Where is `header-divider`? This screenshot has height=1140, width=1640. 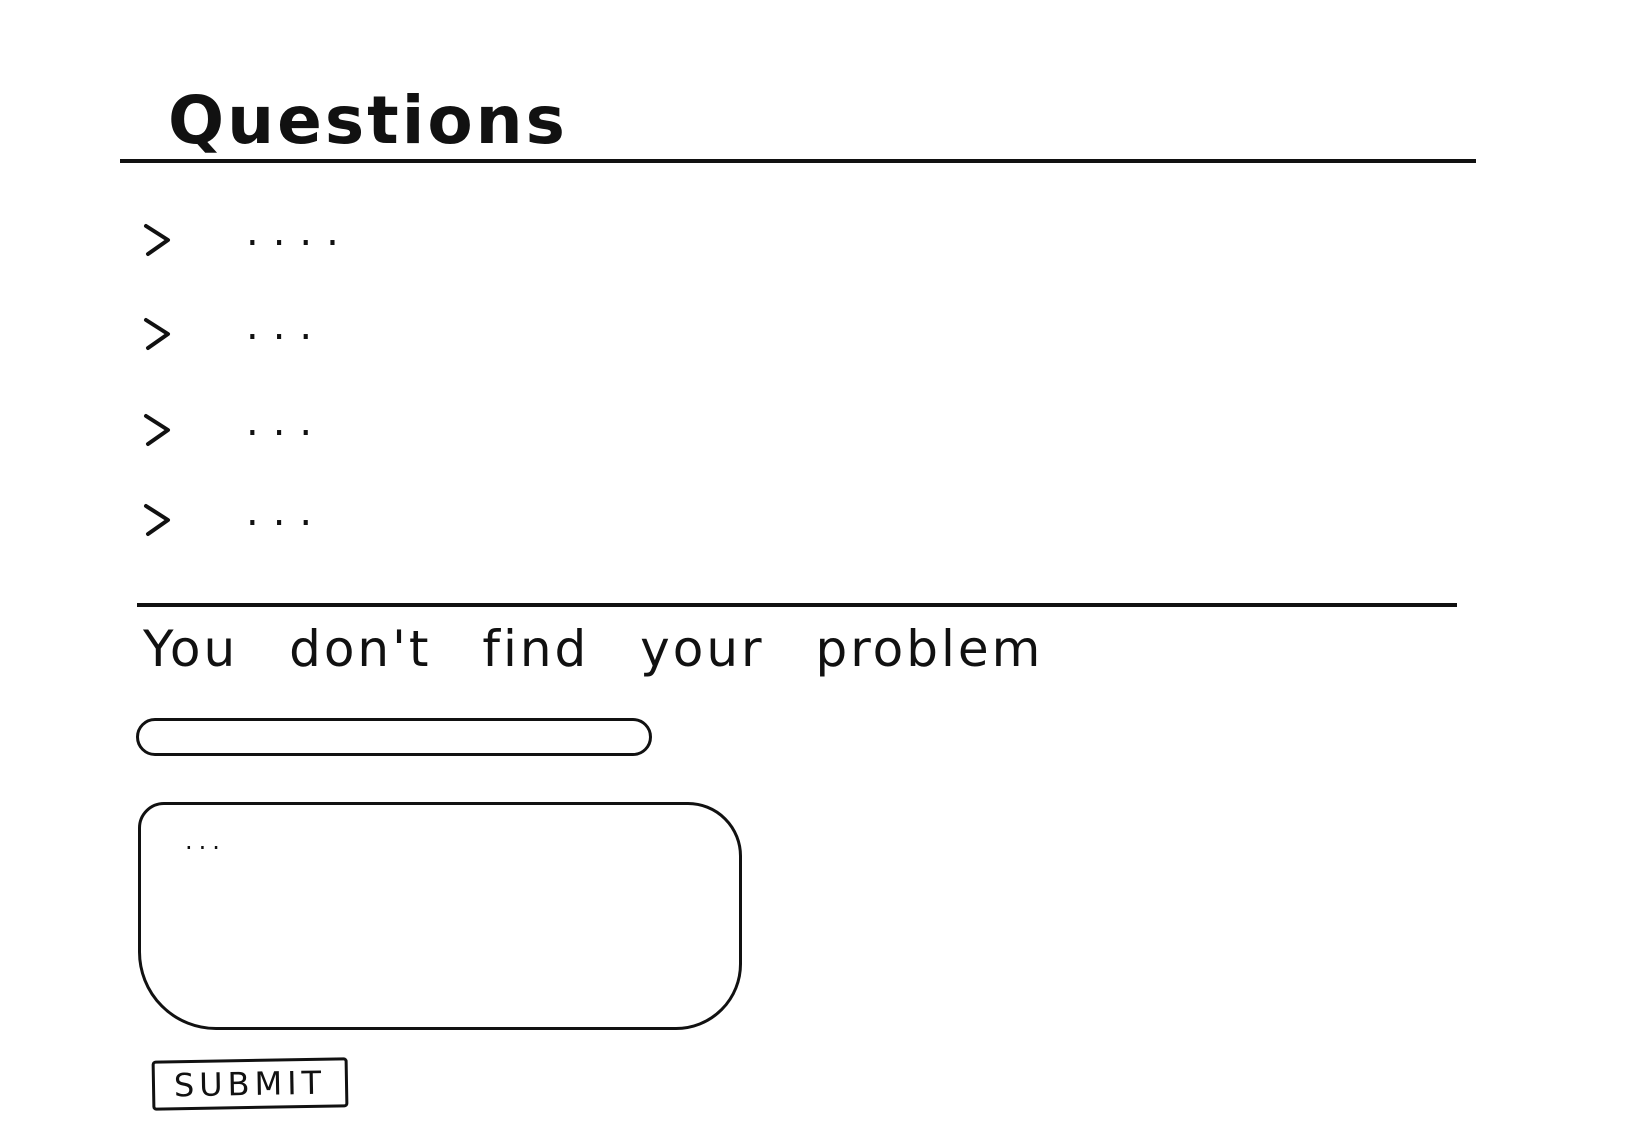
header-divider is located at coordinates (798, 161).